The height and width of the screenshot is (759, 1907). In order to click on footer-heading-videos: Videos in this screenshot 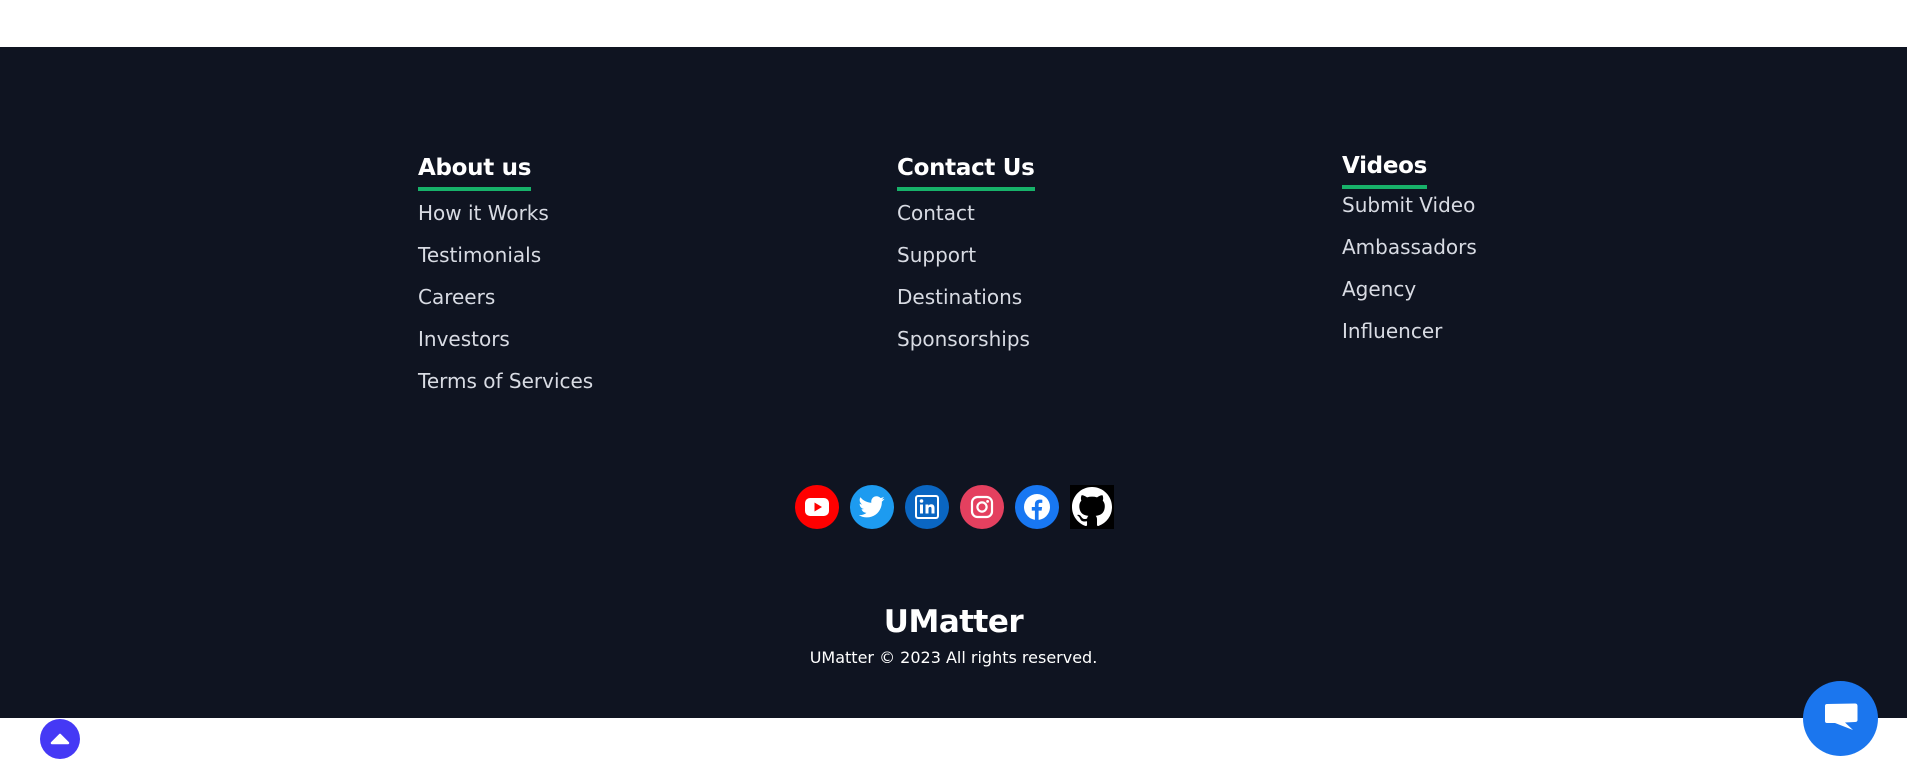, I will do `click(1384, 170)`.